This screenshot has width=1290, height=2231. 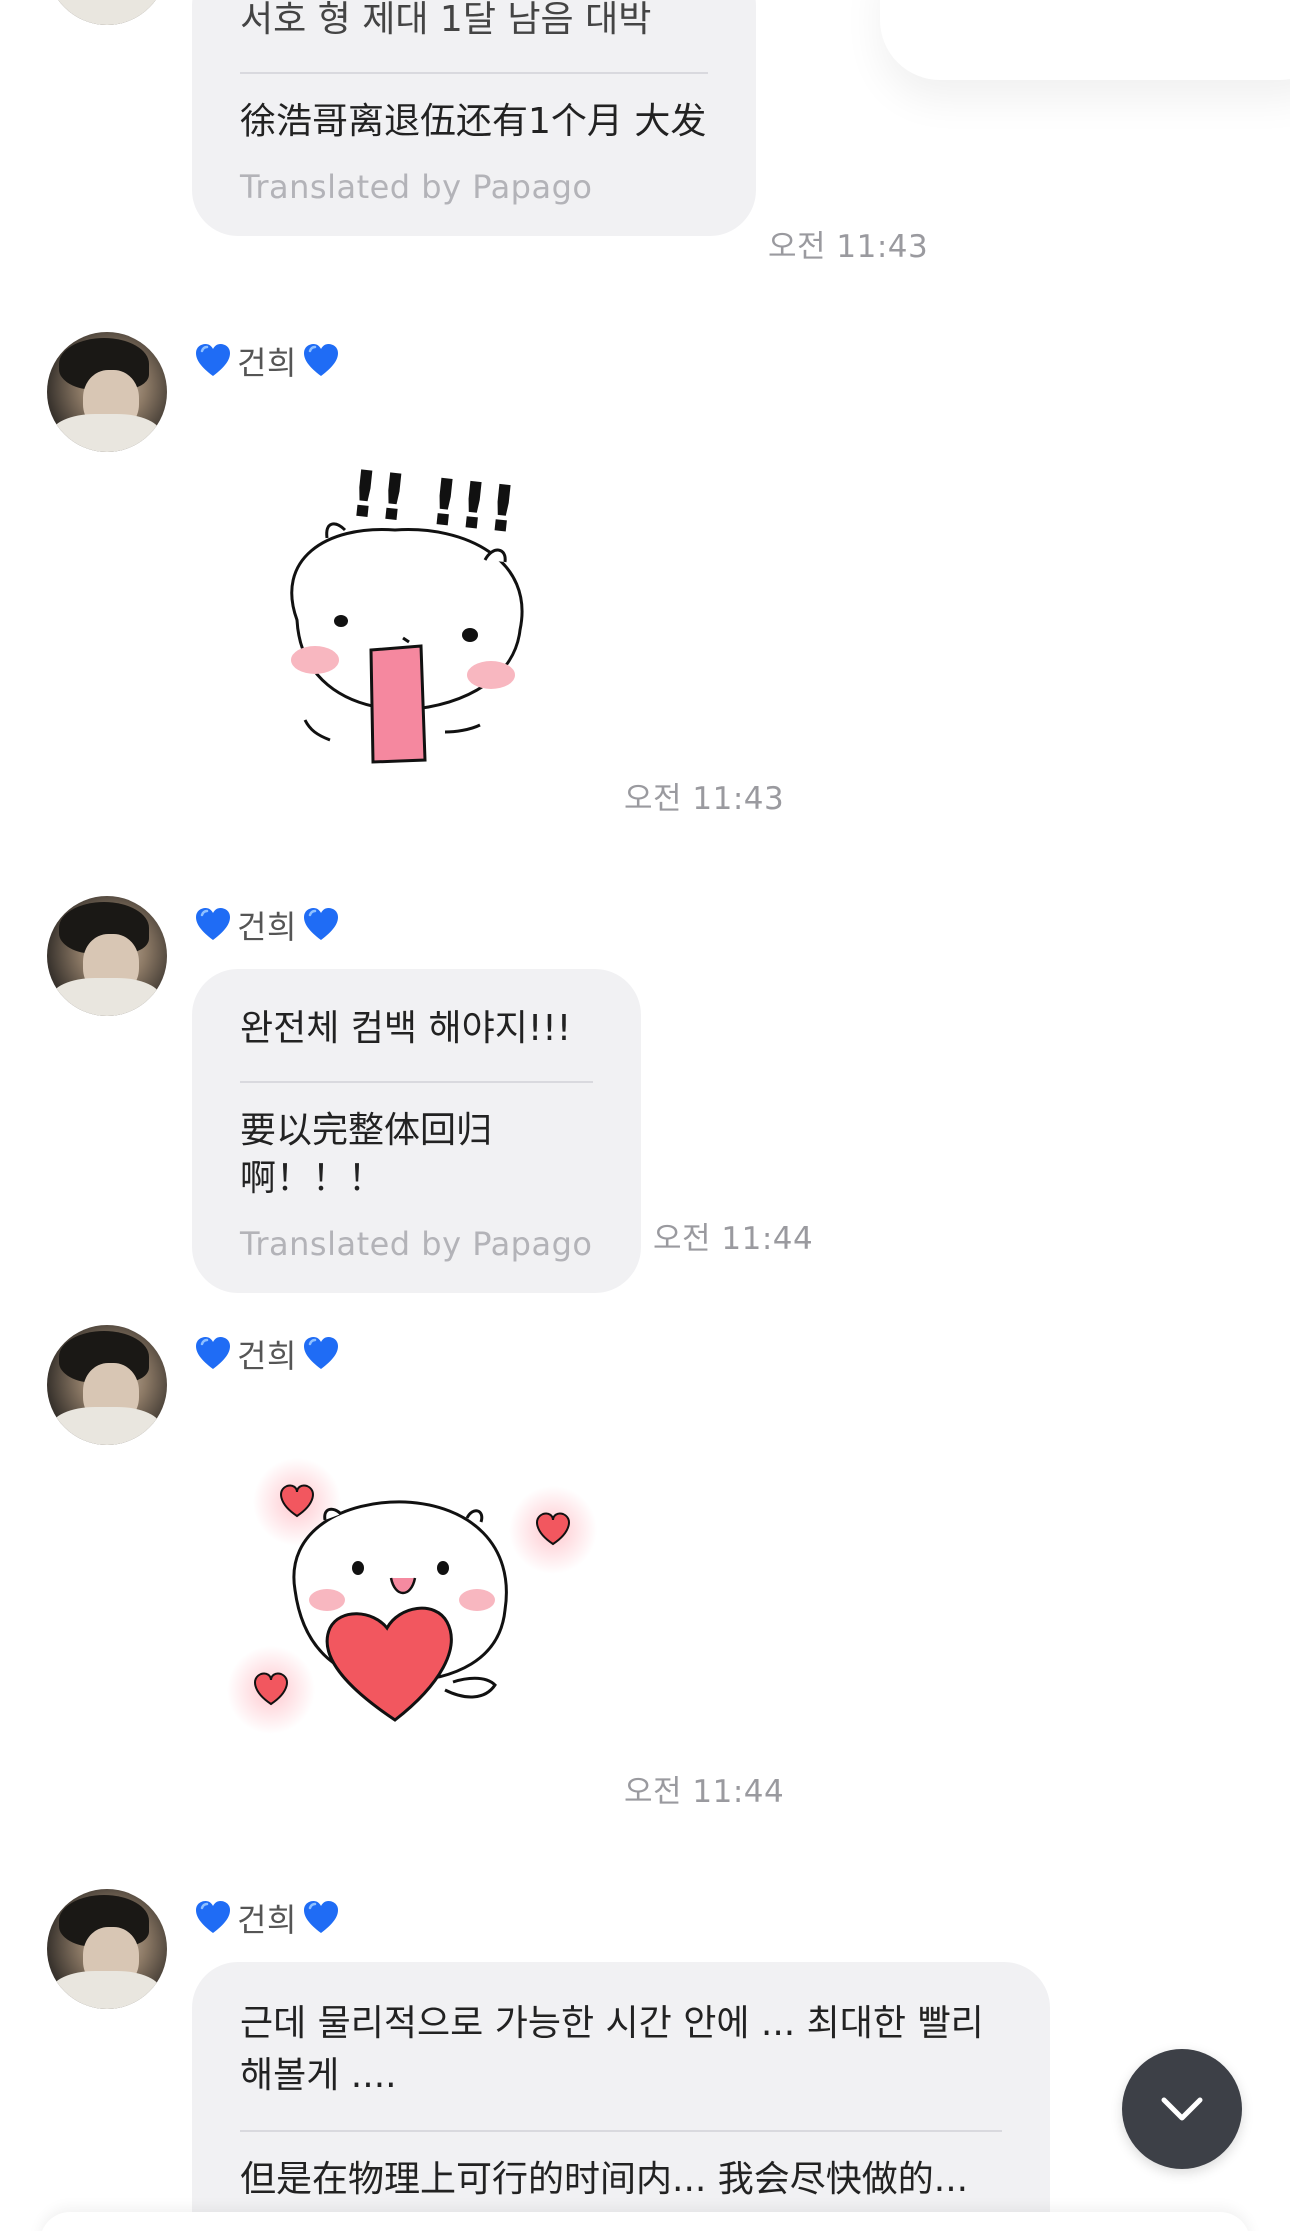 I want to click on bottom-panel-edge, so click(x=645, y=2221).